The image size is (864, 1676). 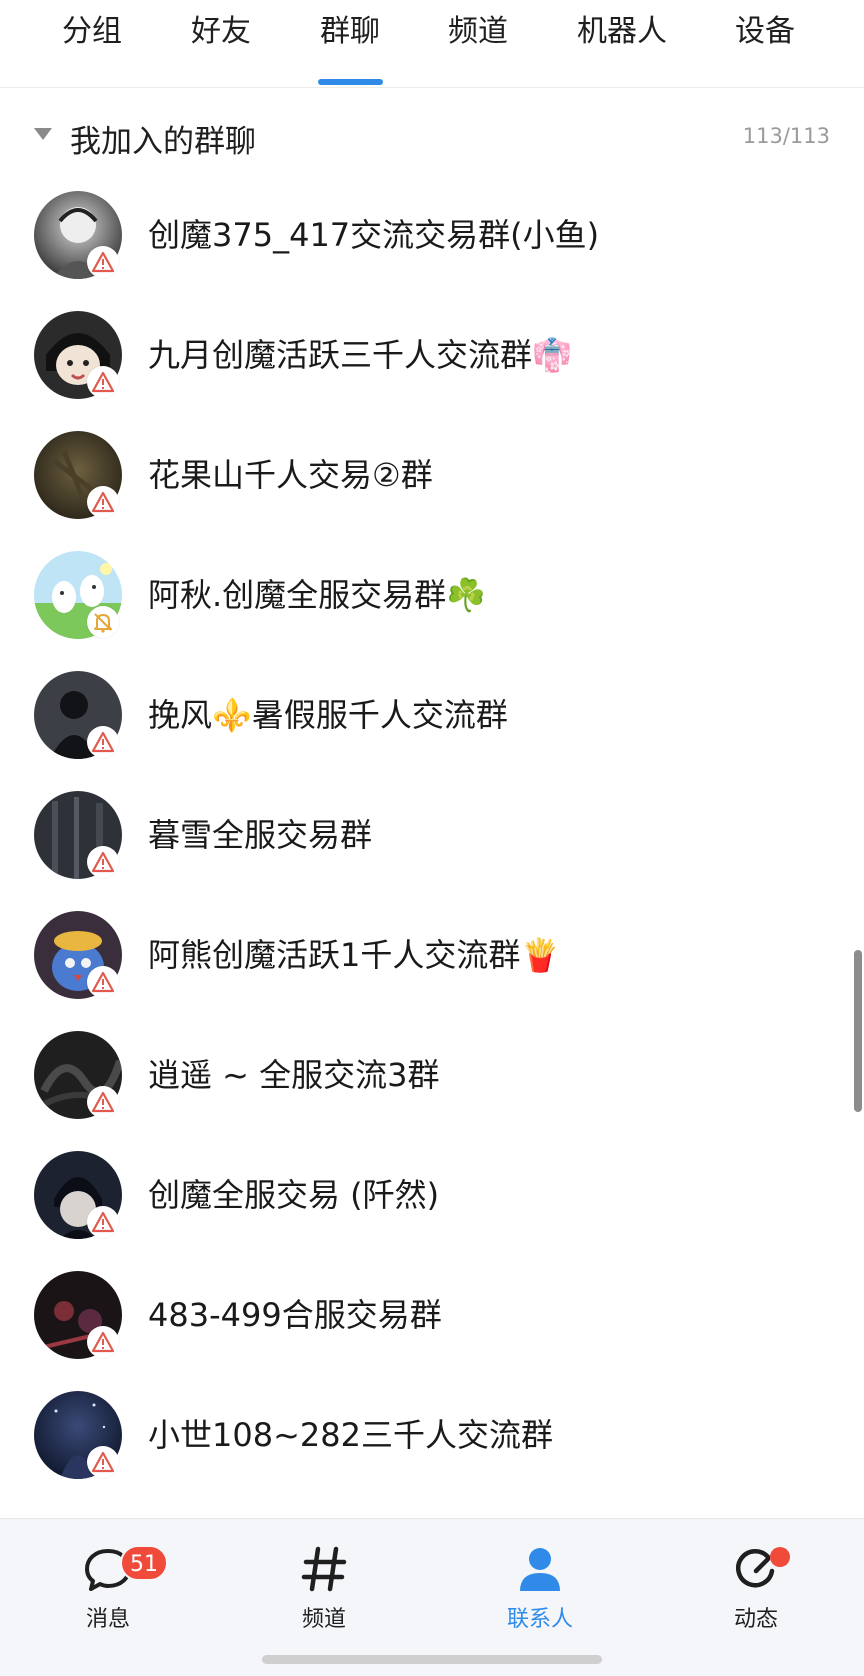 I want to click on group-name: 创魔全服交易 (阡然), so click(x=294, y=1195).